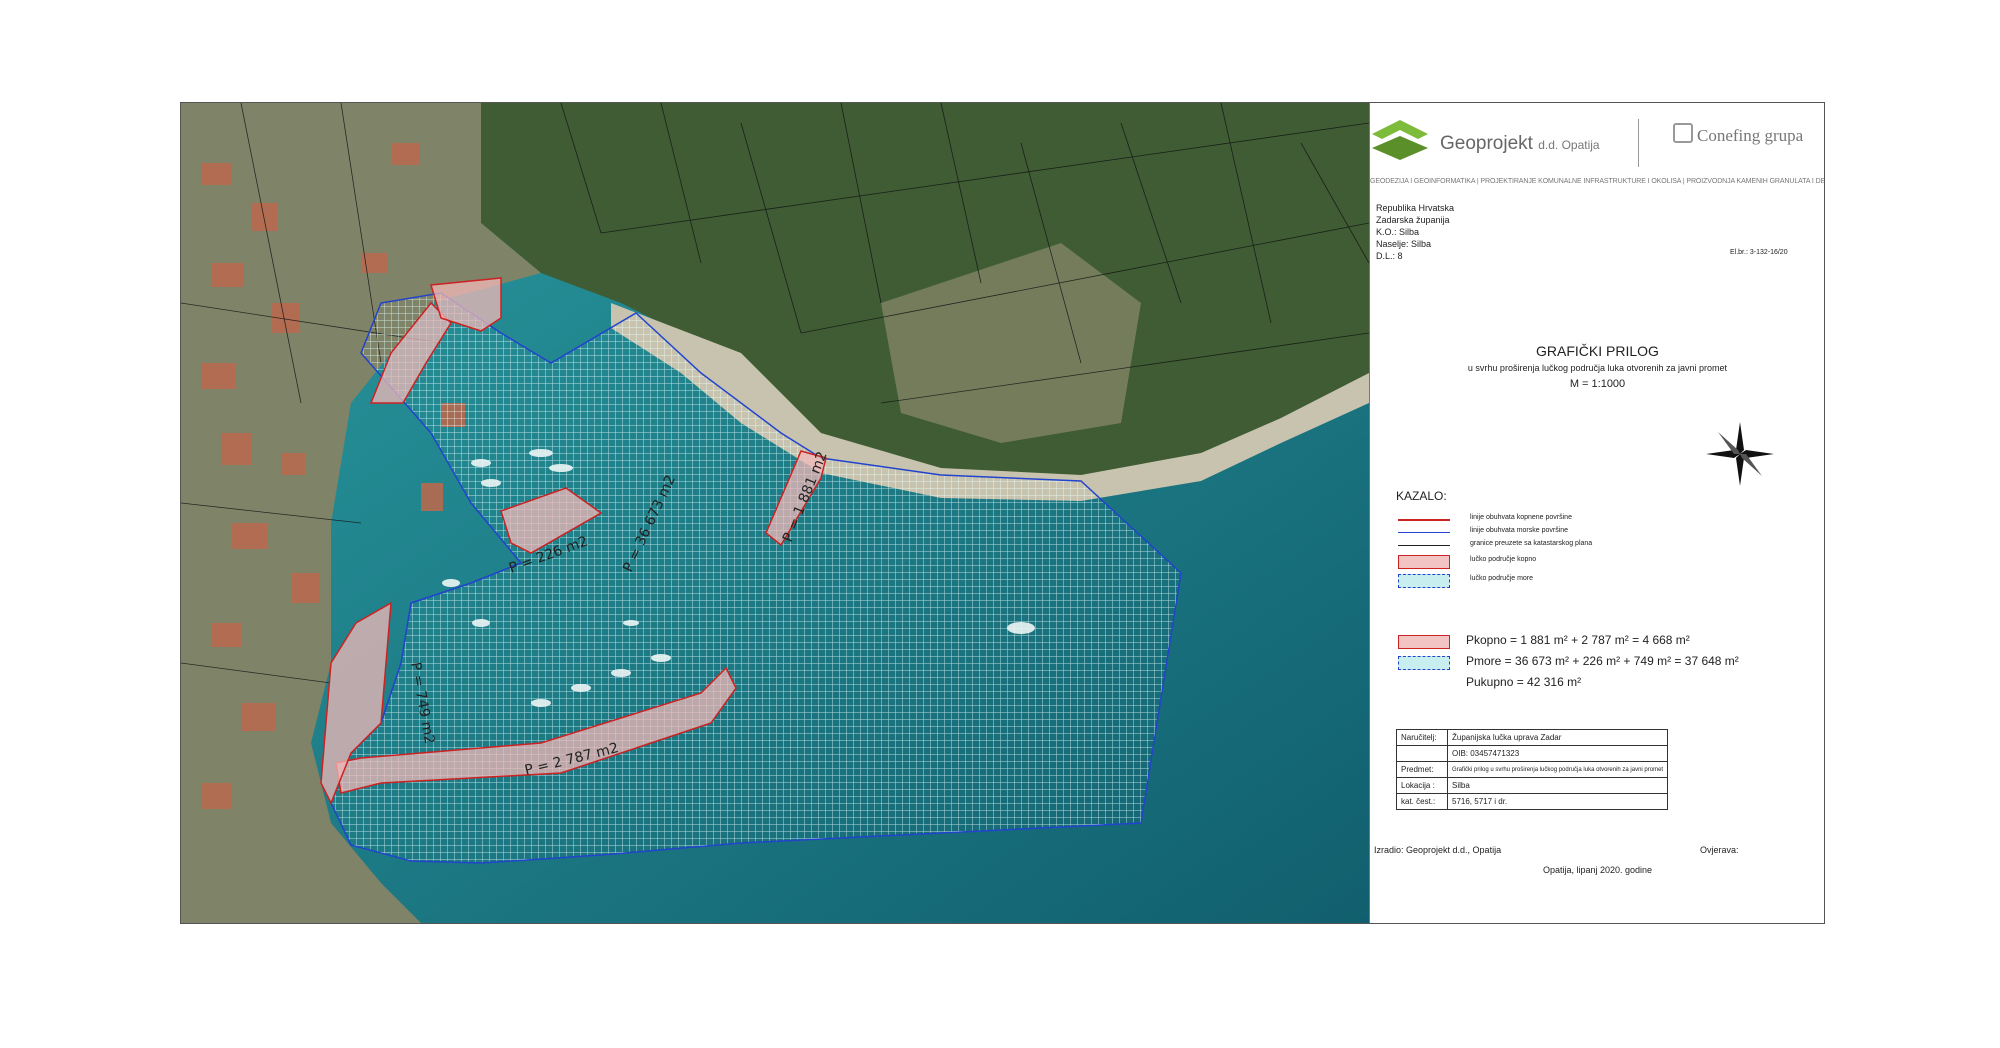 Image resolution: width=2000 pixels, height=1048 pixels. Describe the element at coordinates (1557, 737) in the screenshot. I see `meta-value: Županijska lučka uprava Zadar` at that location.